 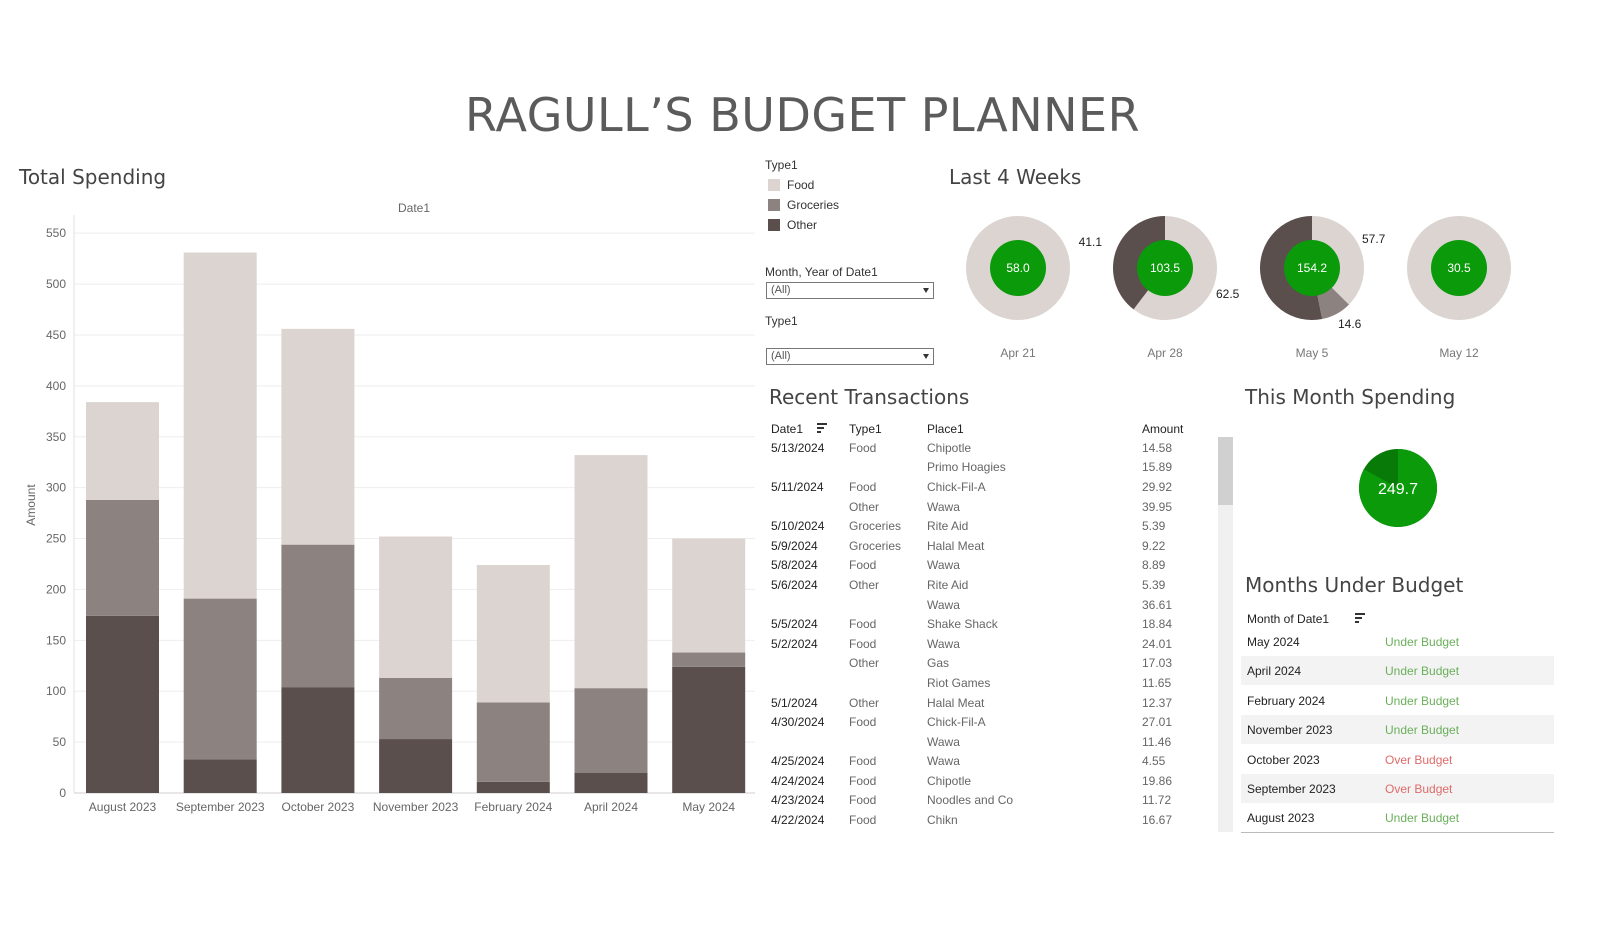 I want to click on table-row: 4/24/2024 Food Chipotle 19.86, so click(x=971, y=781).